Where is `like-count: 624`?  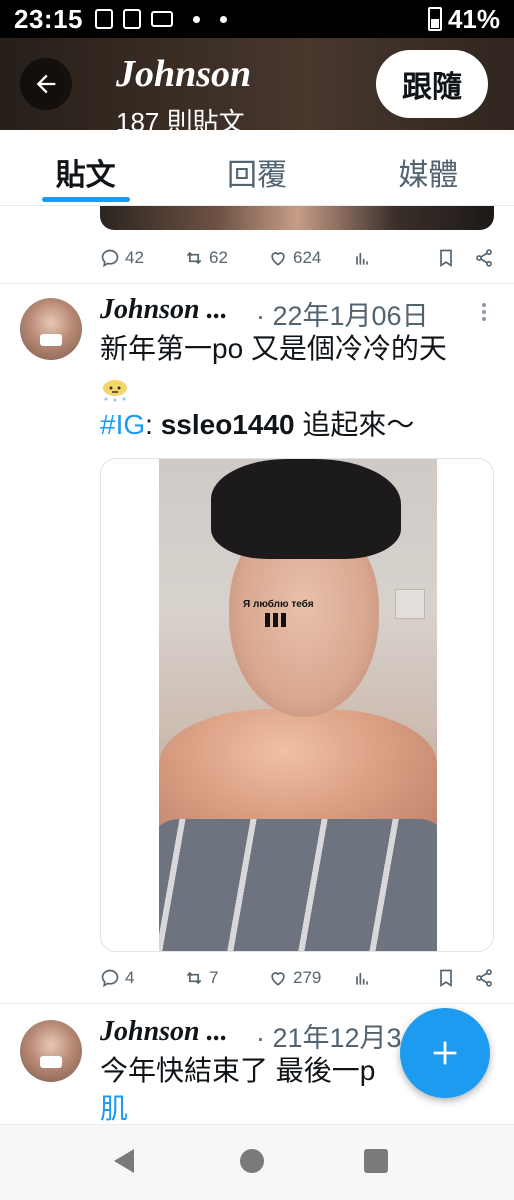 like-count: 624 is located at coordinates (307, 257).